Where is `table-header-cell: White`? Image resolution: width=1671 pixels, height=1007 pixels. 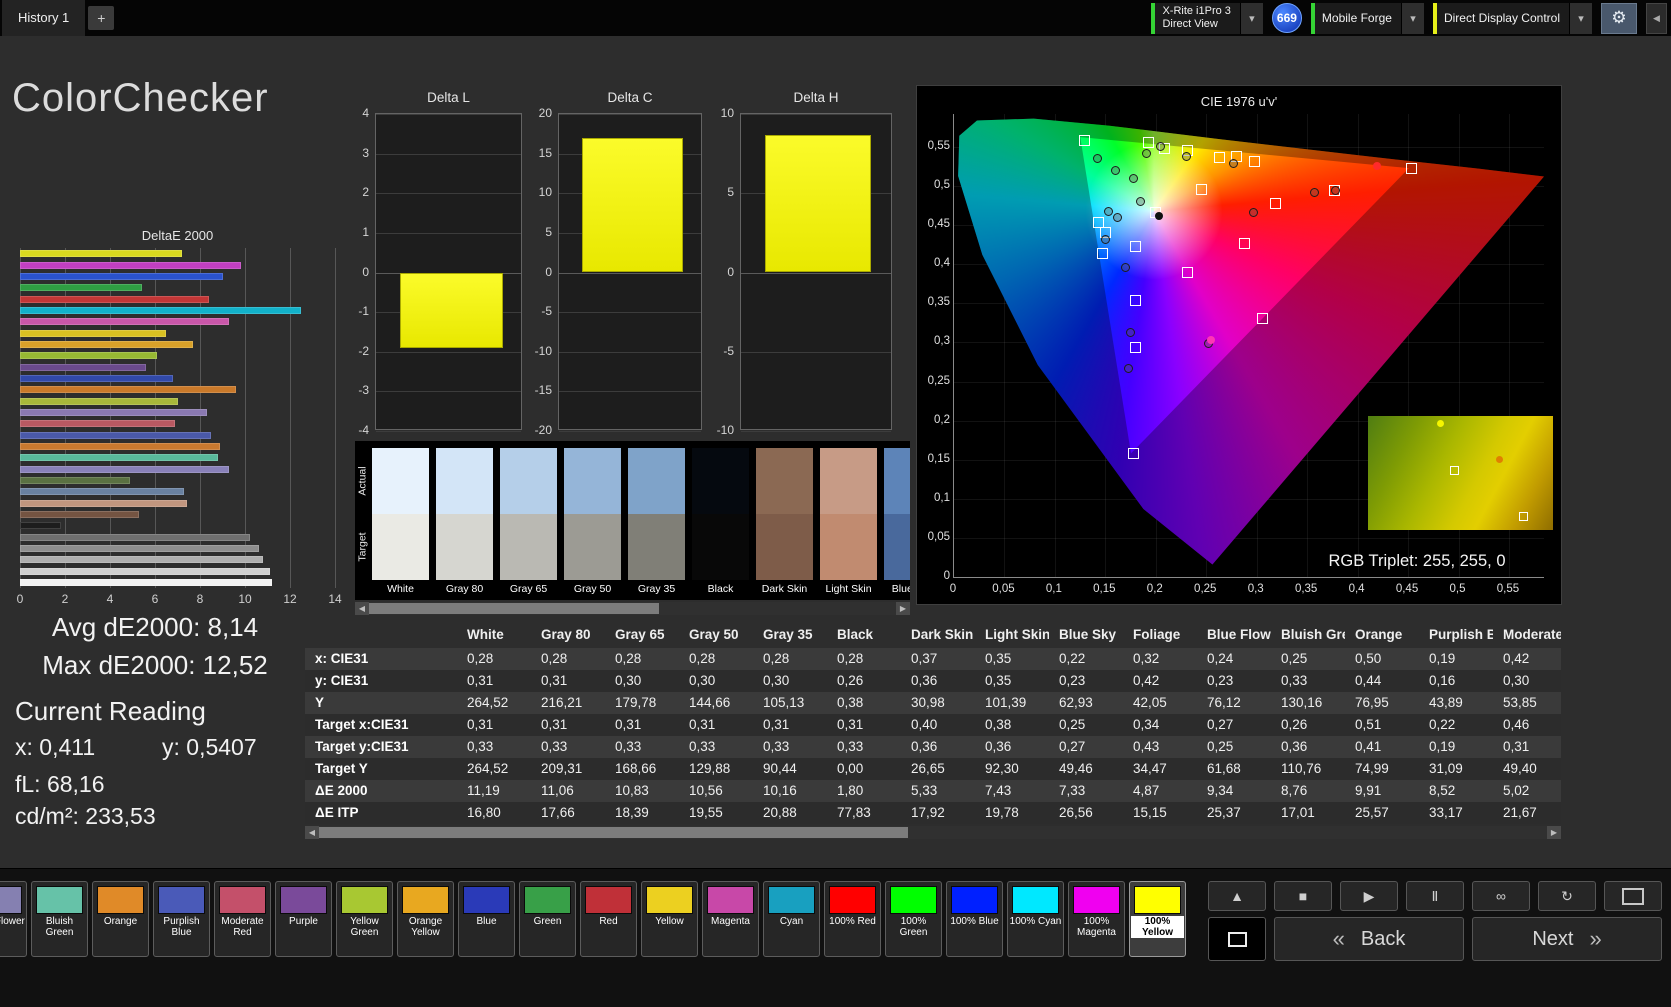 table-header-cell: White is located at coordinates (485, 634).